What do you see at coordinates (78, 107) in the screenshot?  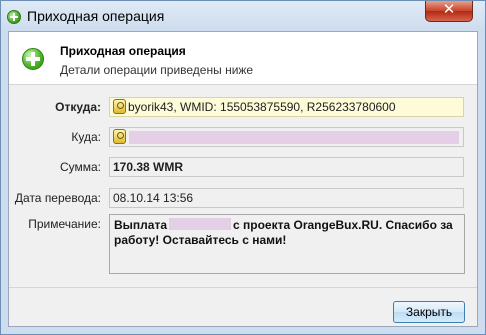 I see `from-label: Откуда:` at bounding box center [78, 107].